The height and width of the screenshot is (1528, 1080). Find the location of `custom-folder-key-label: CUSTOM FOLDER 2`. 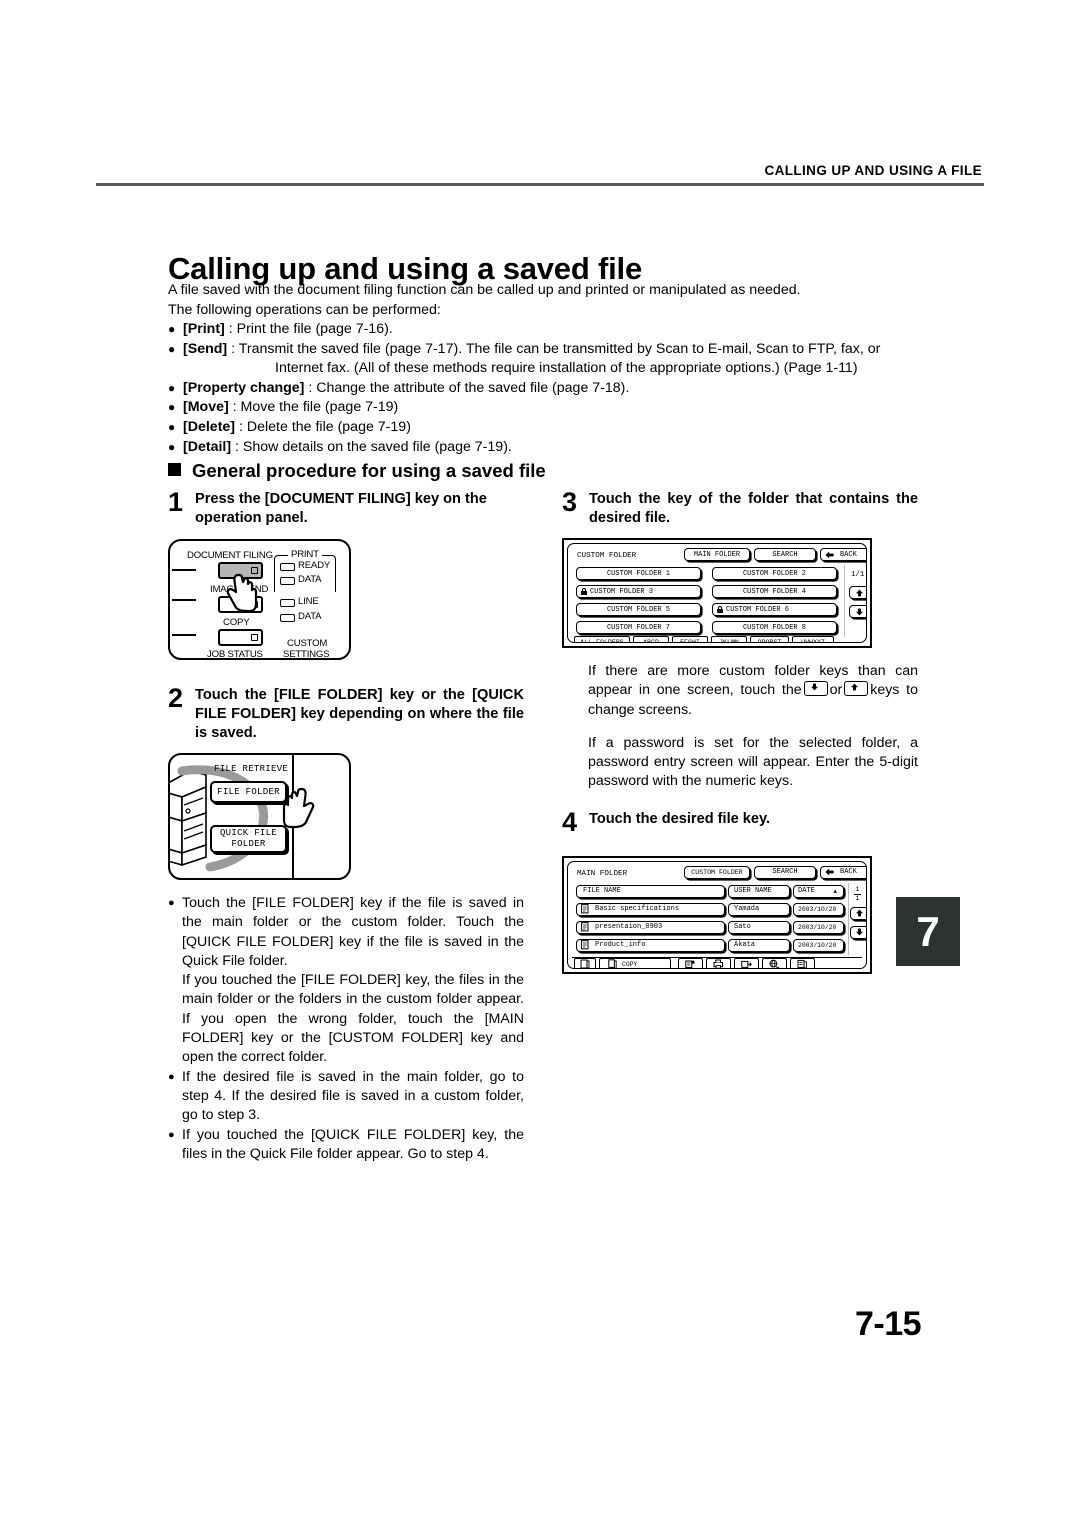

custom-folder-key-label: CUSTOM FOLDER 2 is located at coordinates (774, 573).